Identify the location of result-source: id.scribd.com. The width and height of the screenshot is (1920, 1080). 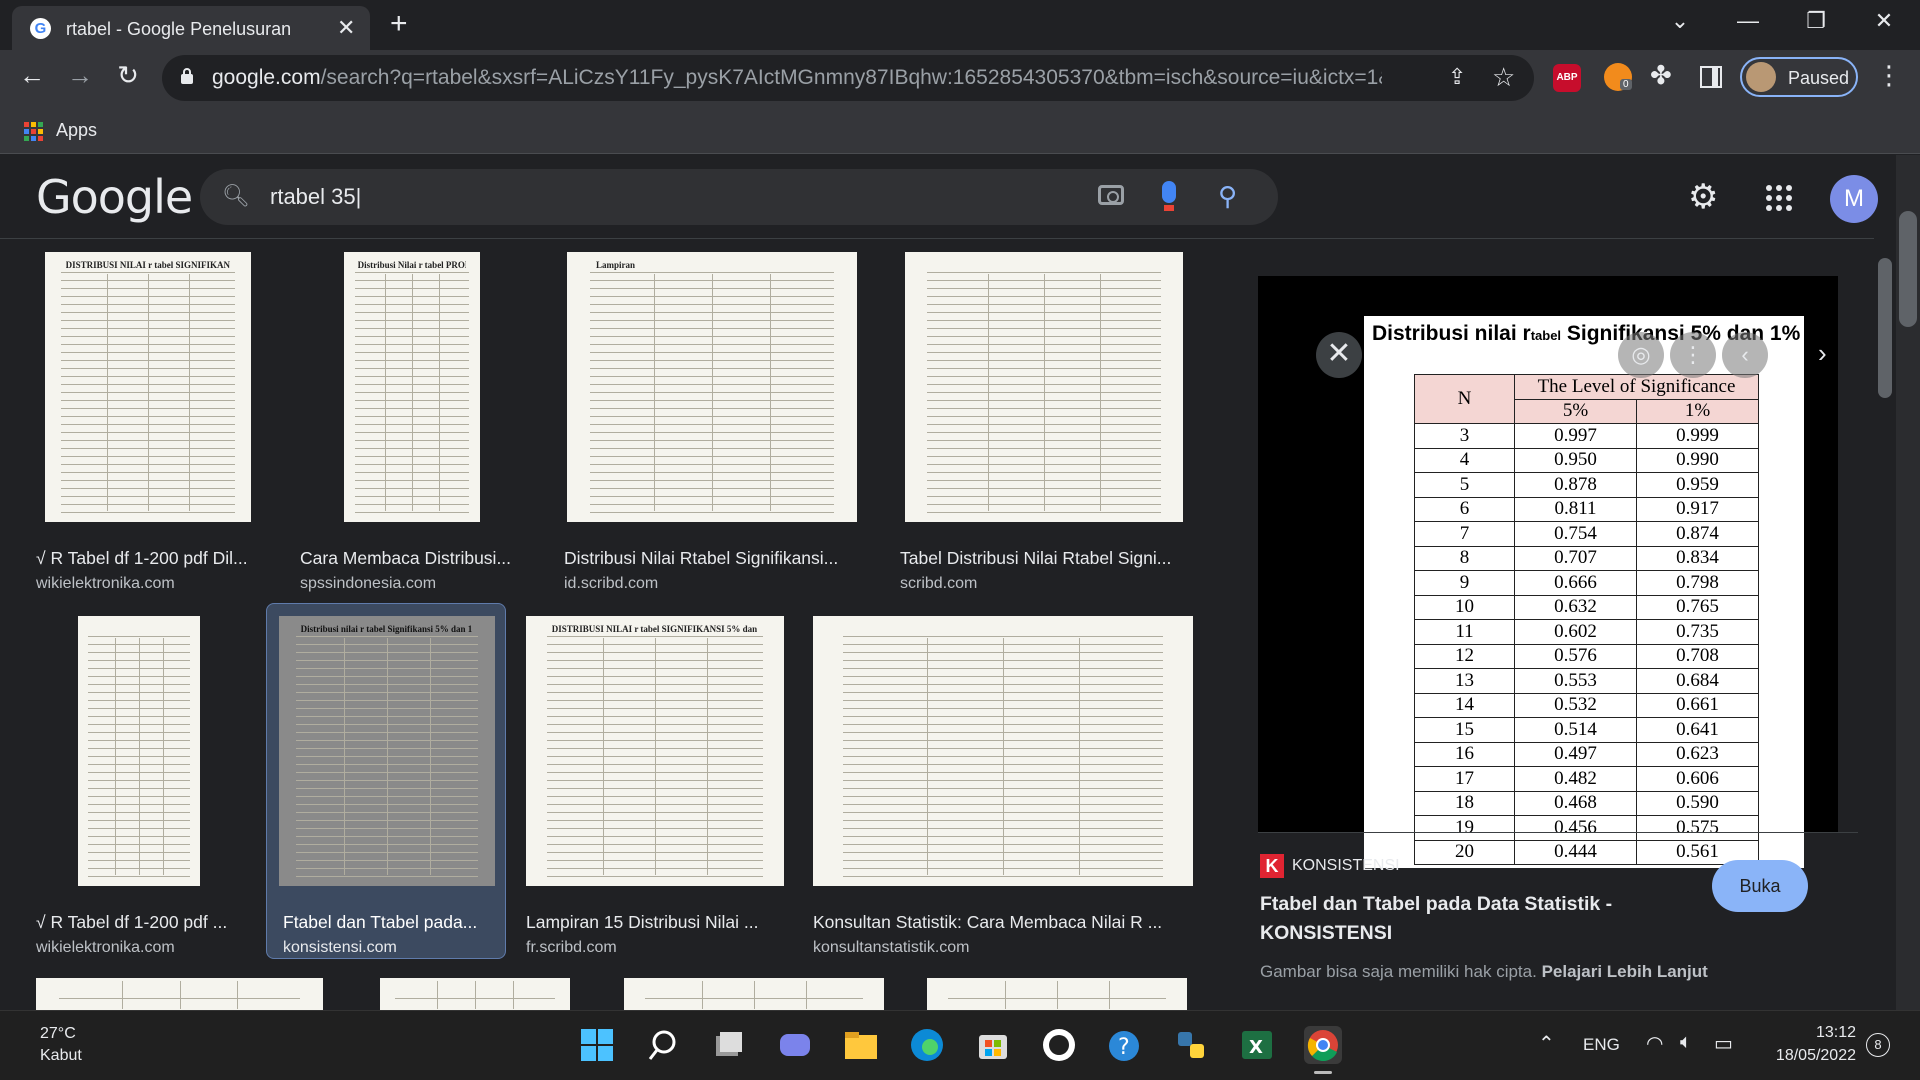
(611, 584).